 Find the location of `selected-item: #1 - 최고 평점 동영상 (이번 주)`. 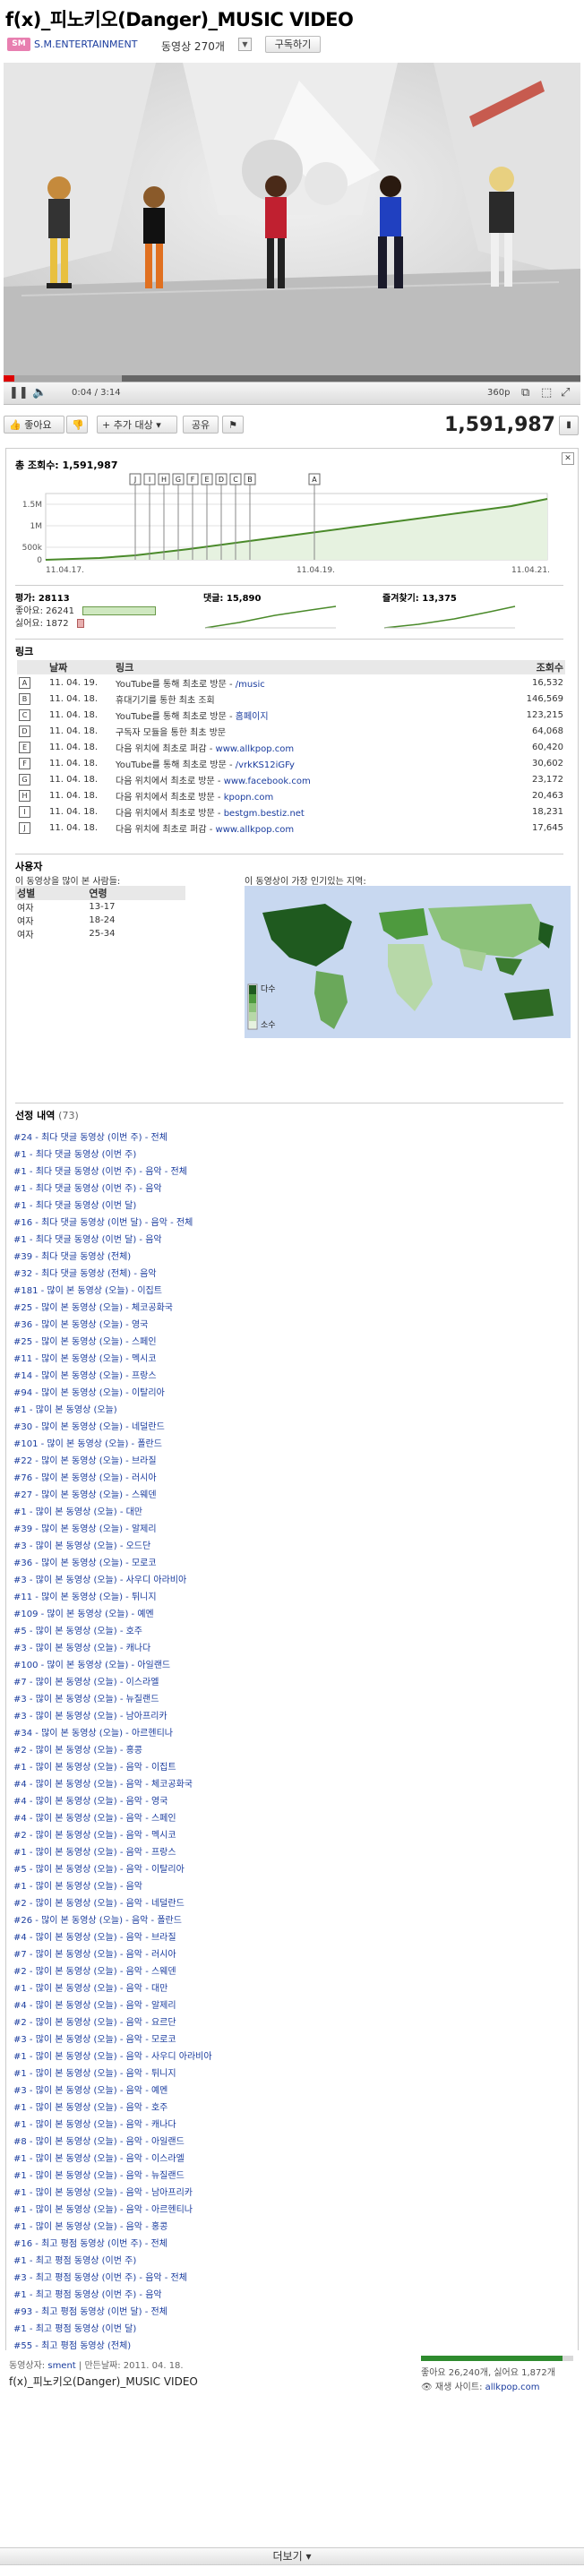

selected-item: #1 - 최고 평점 동영상 (이번 주) is located at coordinates (291, 2261).